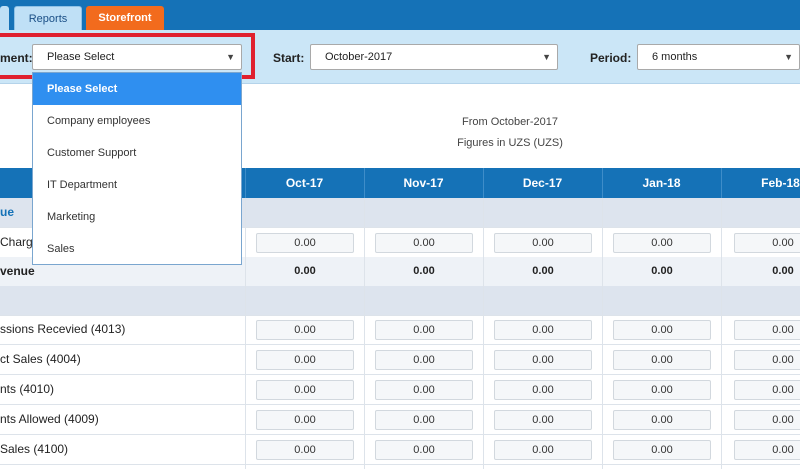  Describe the element at coordinates (400, 301) in the screenshot. I see `table-section-row` at that location.